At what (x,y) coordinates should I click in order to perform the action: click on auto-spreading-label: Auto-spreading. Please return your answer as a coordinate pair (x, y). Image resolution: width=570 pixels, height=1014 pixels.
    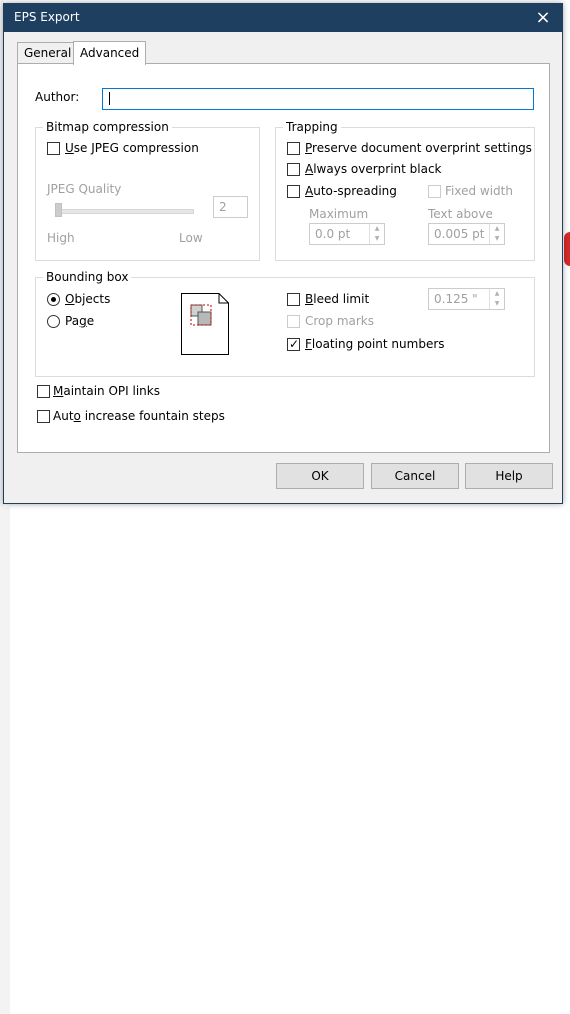
    Looking at the image, I should click on (351, 191).